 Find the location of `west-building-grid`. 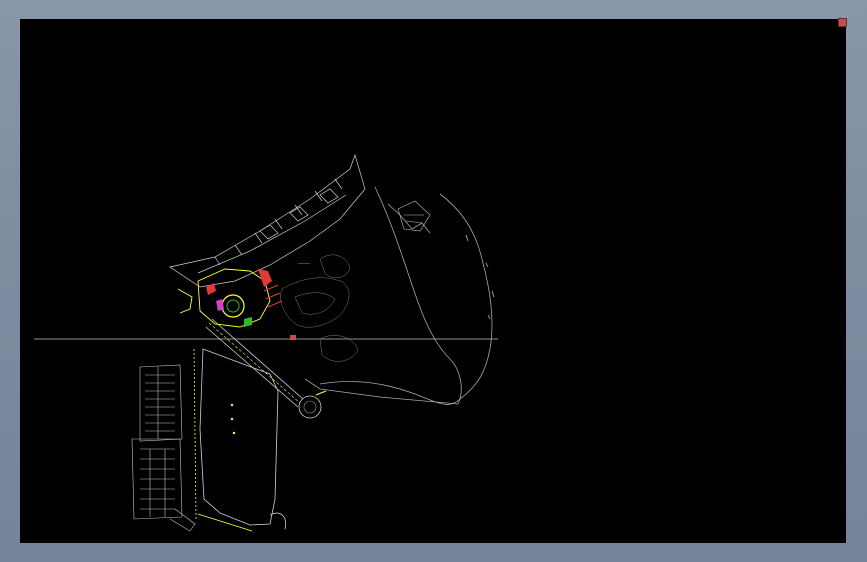

west-building-grid is located at coordinates (163, 448).